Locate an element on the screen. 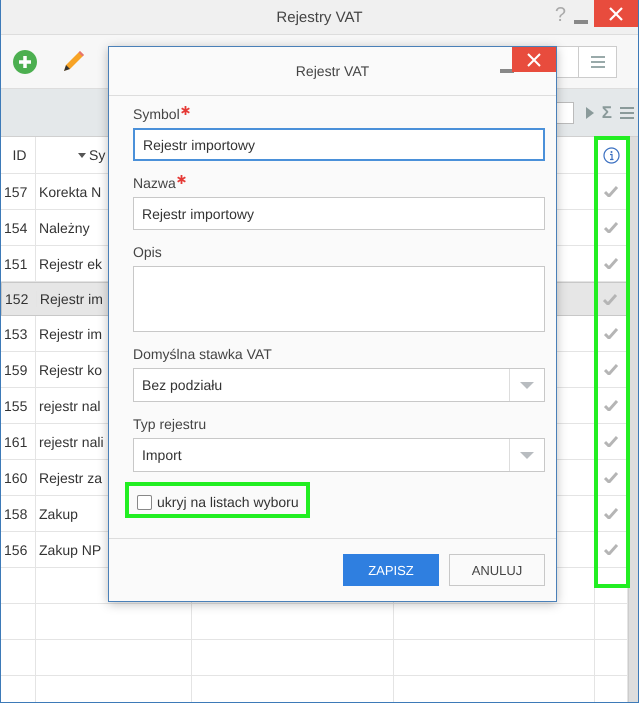  table-cell: 155 is located at coordinates (16, 406).